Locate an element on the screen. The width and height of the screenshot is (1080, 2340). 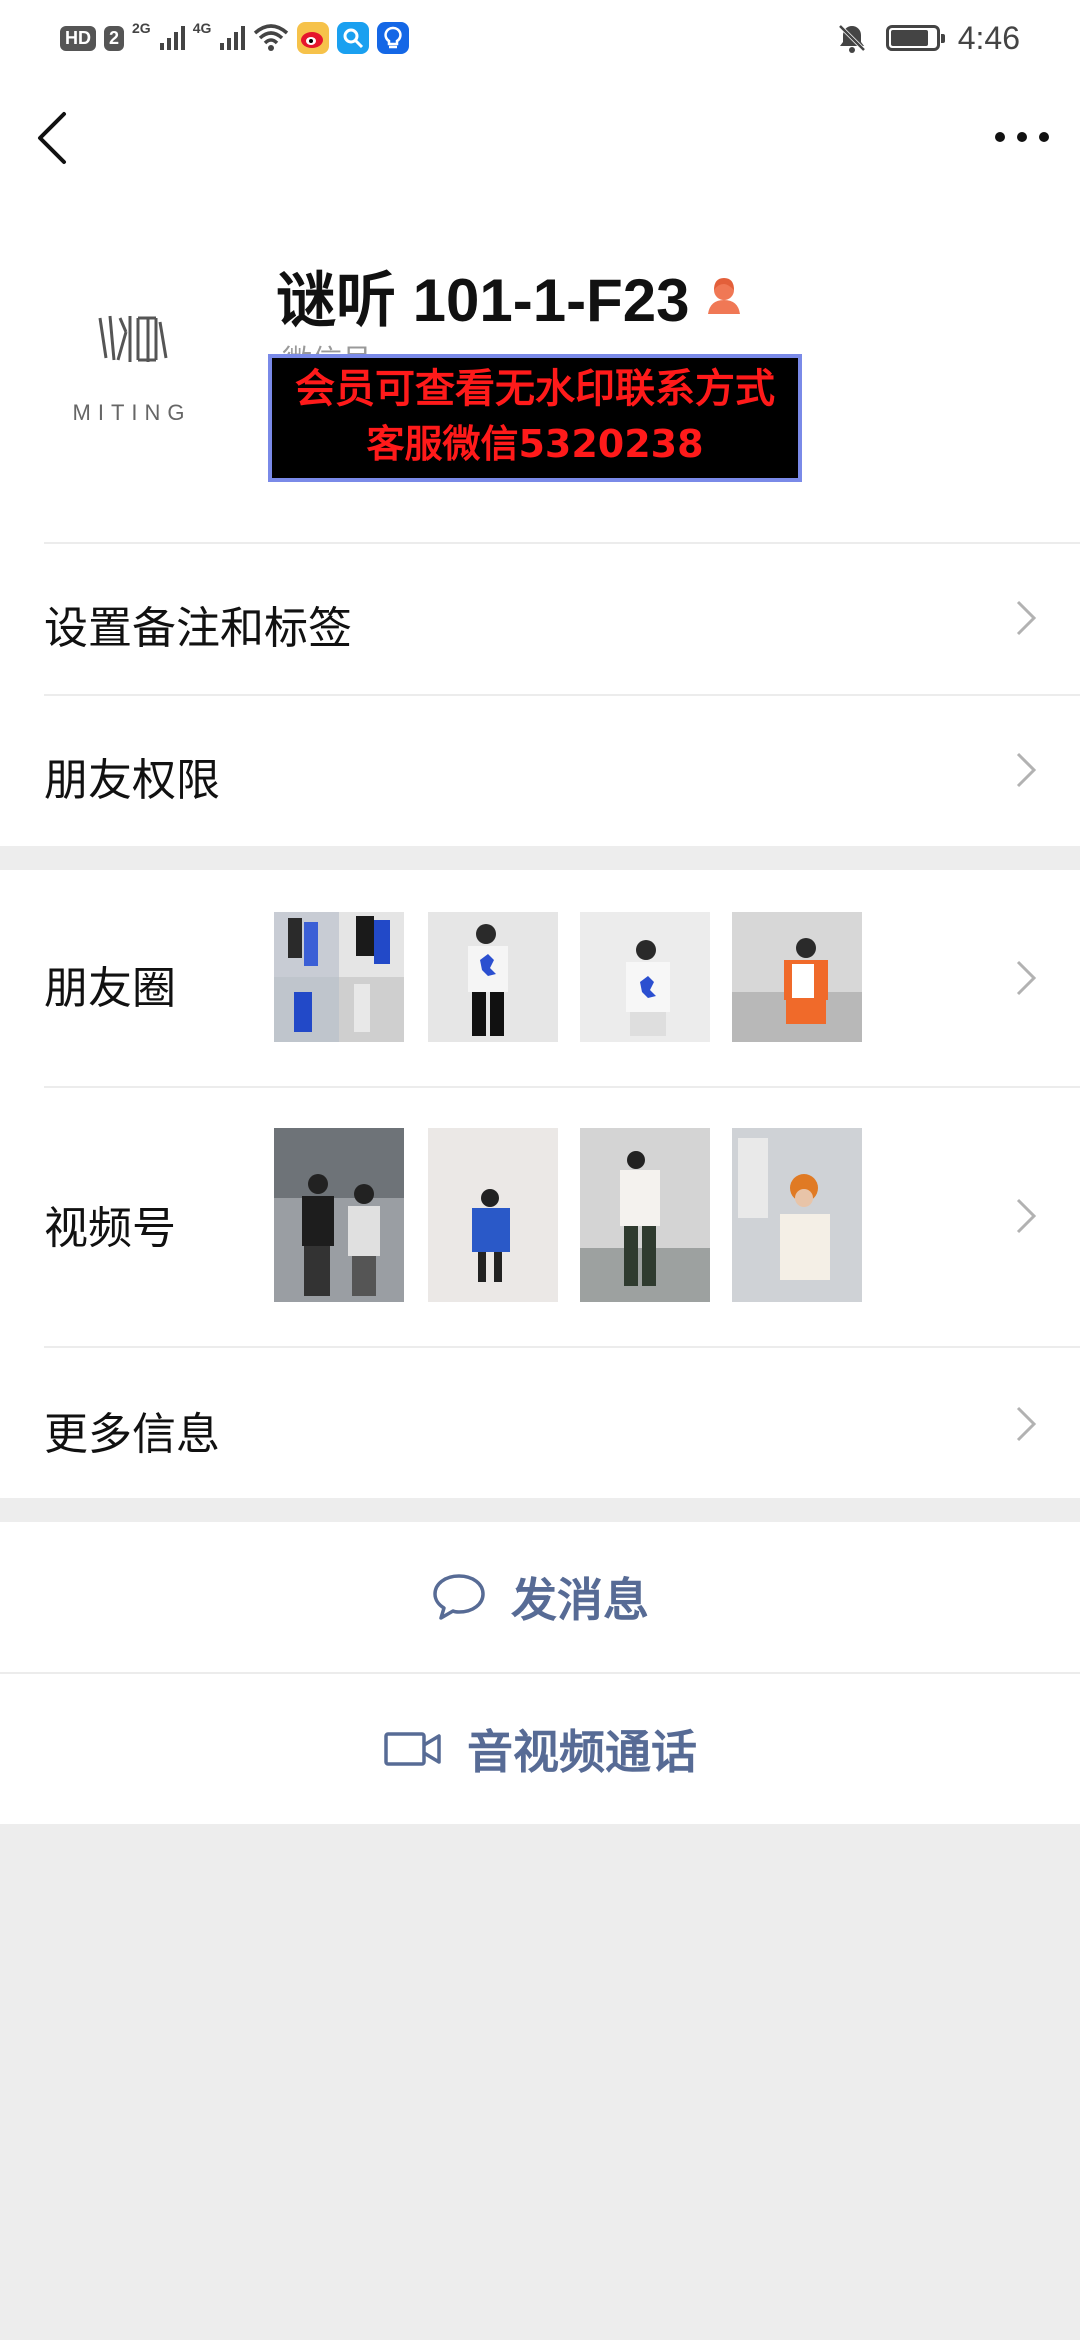
channels-row: 视频号 is located at coordinates (540, 1217).